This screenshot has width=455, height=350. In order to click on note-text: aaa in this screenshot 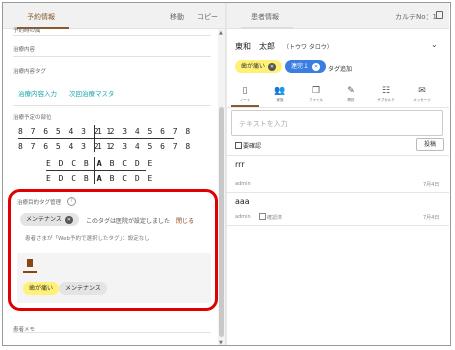, I will do `click(242, 201)`.